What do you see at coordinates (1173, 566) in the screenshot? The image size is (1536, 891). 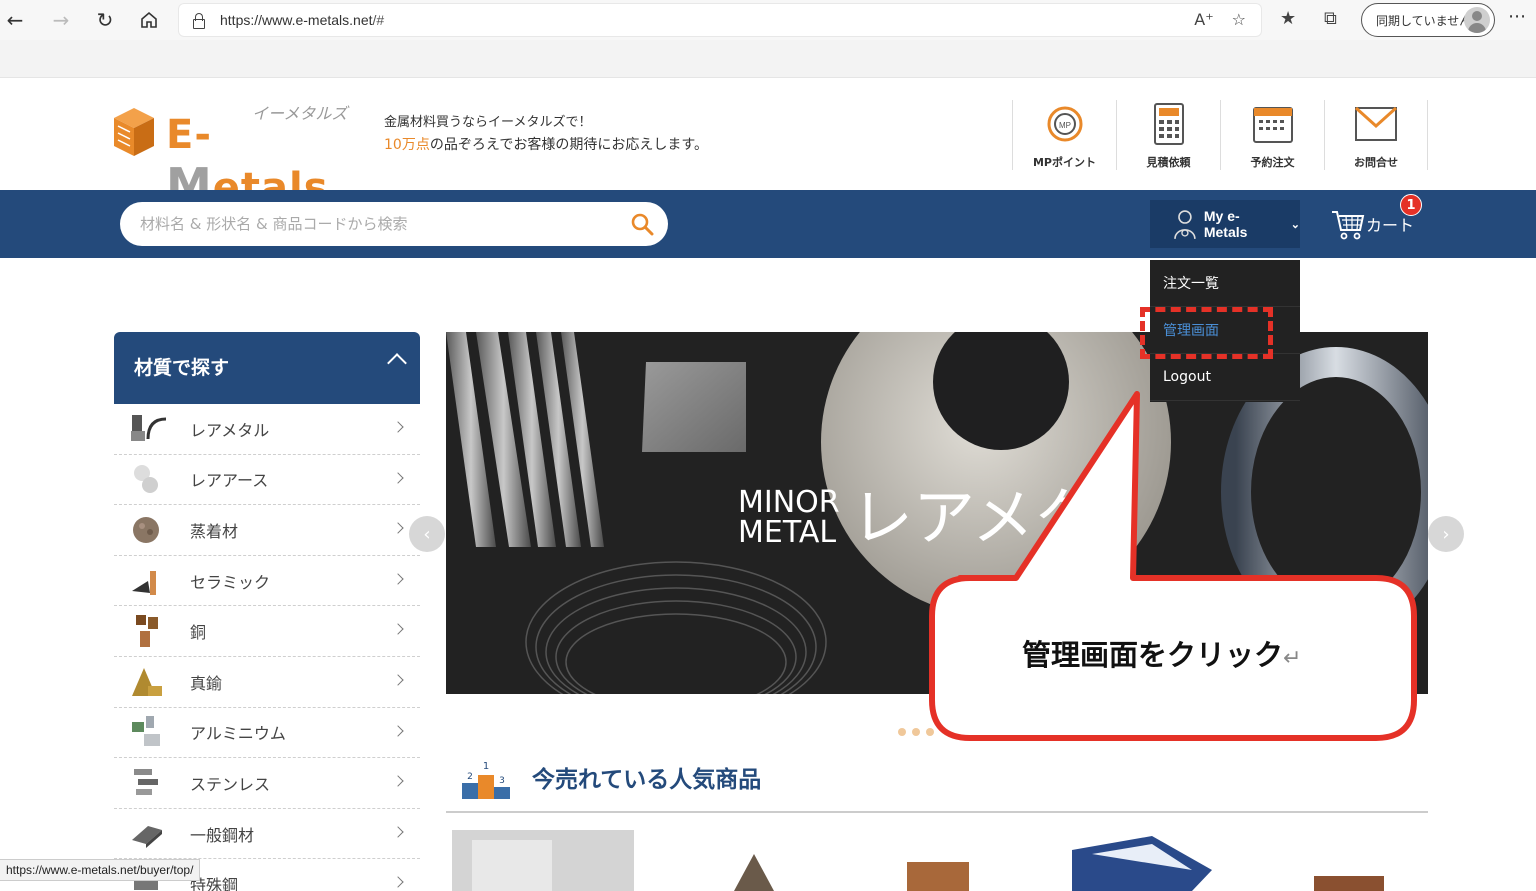 I see `callout-balloon` at bounding box center [1173, 566].